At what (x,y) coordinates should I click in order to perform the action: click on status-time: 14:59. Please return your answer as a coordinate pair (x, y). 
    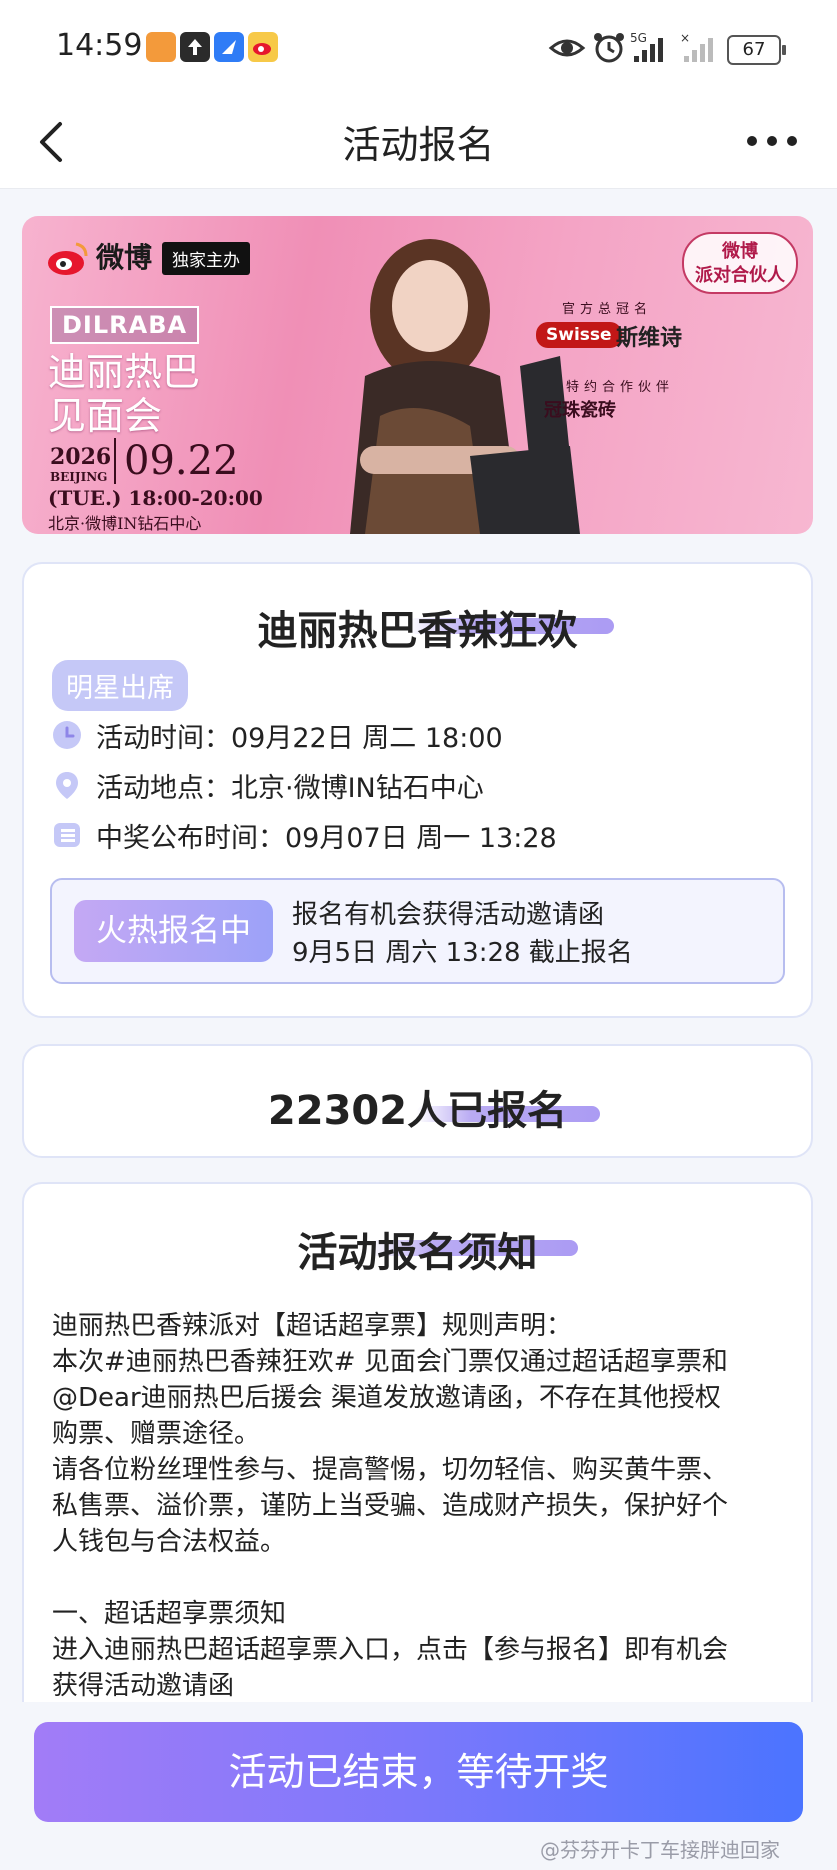
    Looking at the image, I should click on (99, 45).